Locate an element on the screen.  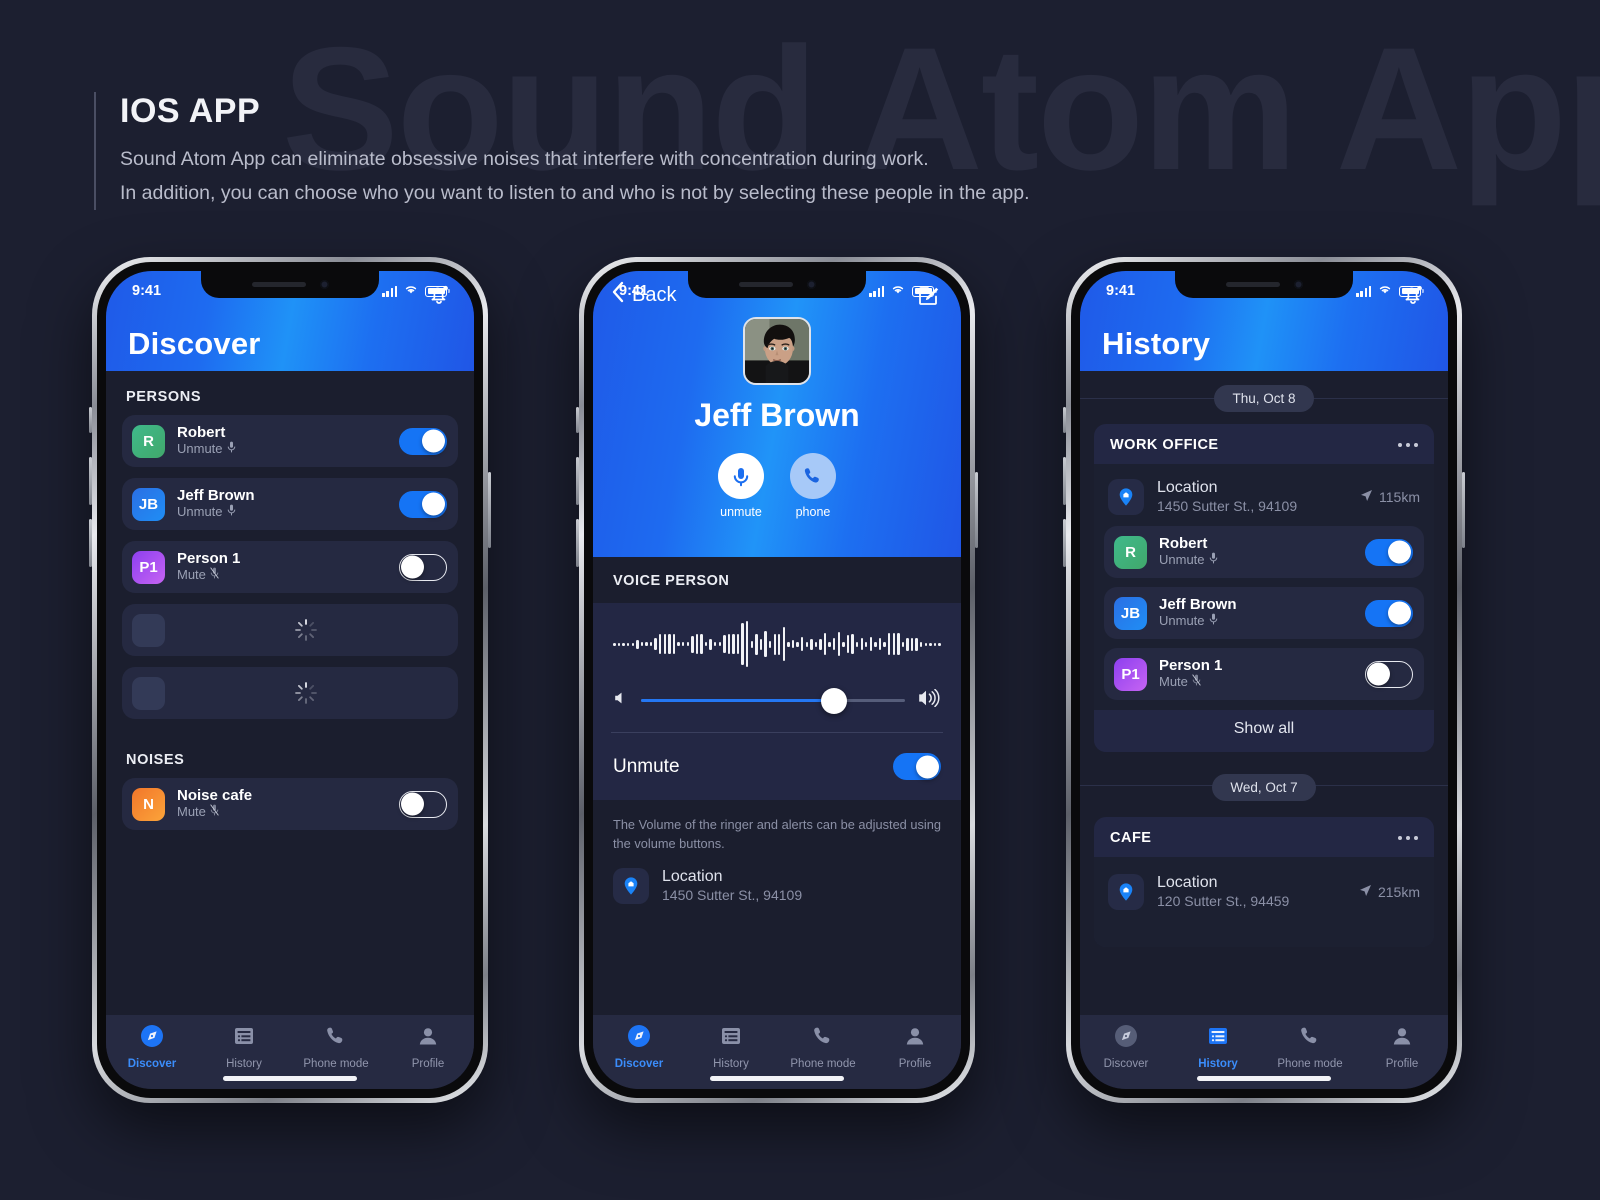
unmute-setting-row: Unmute is located at coordinates (777, 766).